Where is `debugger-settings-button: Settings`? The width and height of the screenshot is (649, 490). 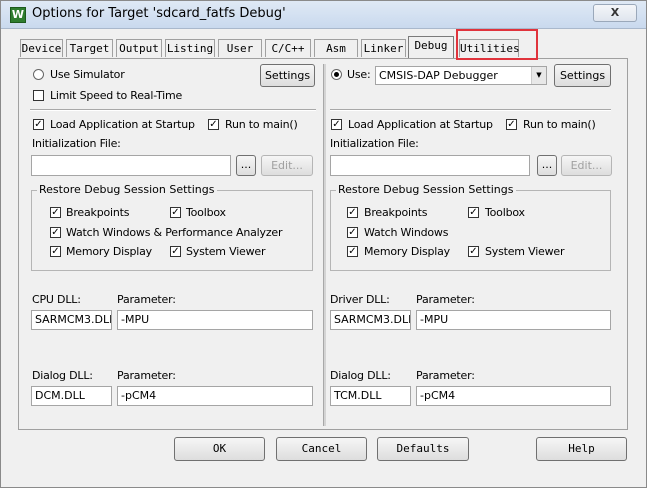
debugger-settings-button: Settings is located at coordinates (582, 75).